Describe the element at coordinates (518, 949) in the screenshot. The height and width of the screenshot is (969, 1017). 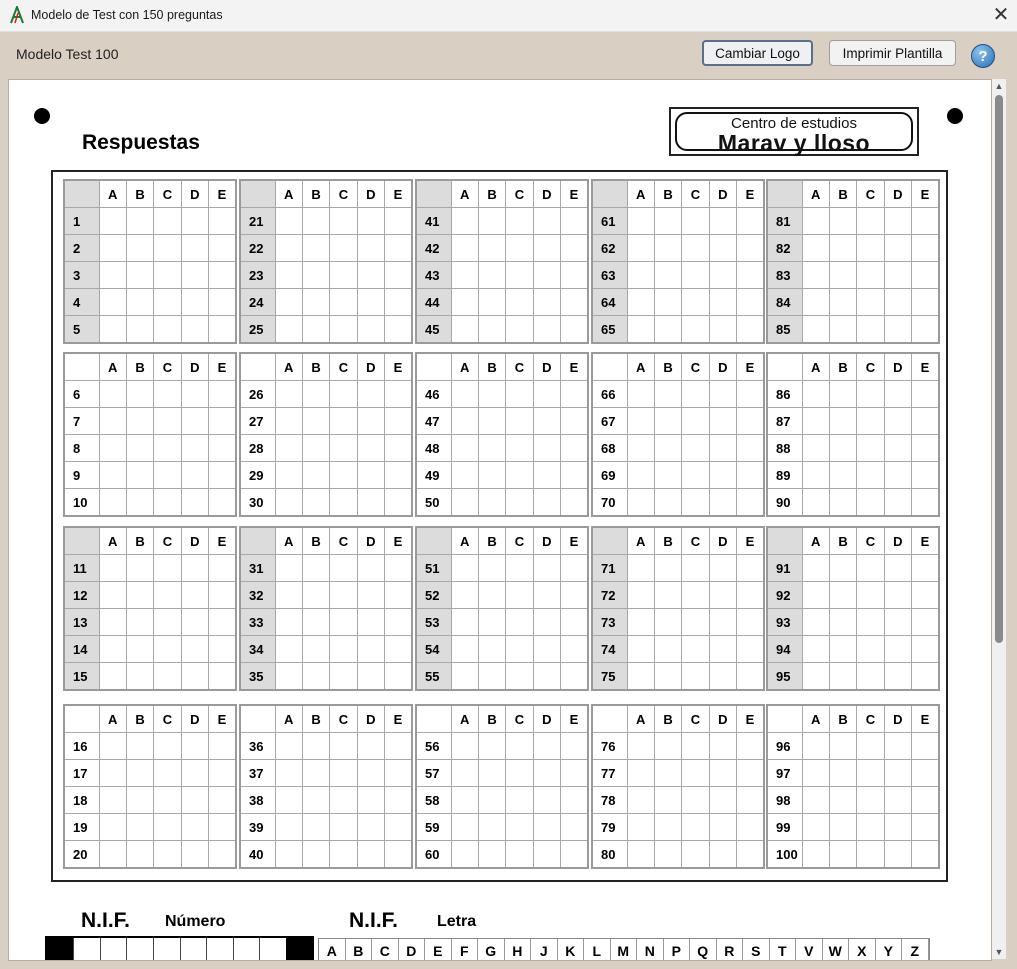
I see `nif-letter-option: H` at that location.